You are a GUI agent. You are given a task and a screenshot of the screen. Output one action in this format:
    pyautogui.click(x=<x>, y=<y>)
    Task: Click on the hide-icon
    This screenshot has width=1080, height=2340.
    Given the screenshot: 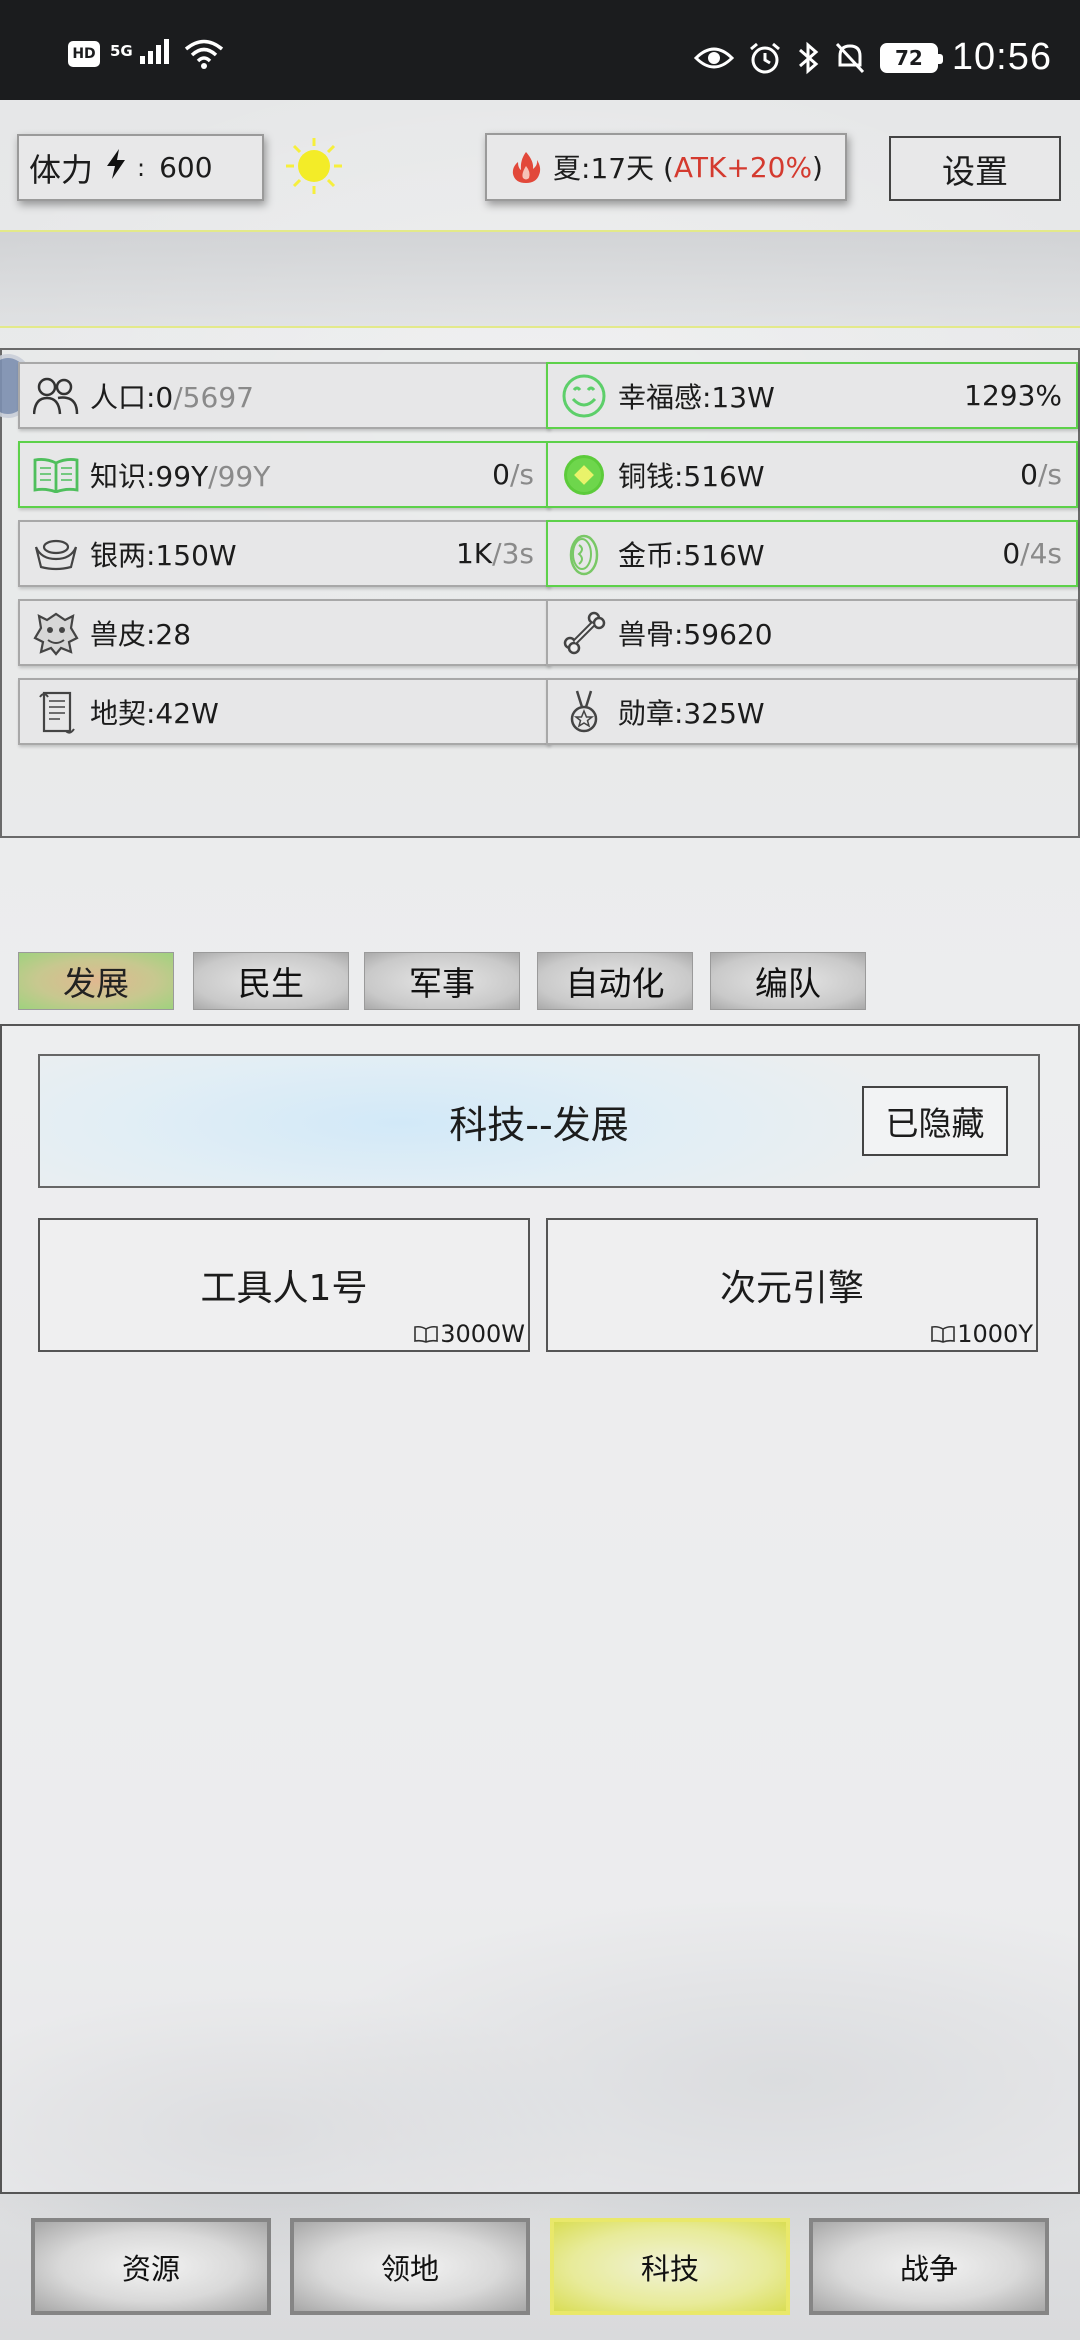 What is the action you would take?
    pyautogui.click(x=56, y=633)
    